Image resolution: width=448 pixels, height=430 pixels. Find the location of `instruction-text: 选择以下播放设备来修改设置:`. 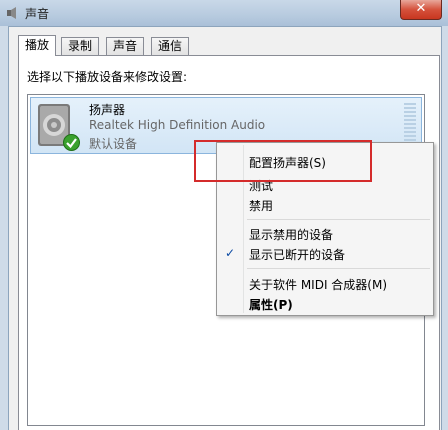

instruction-text: 选择以下播放设备来修改设置: is located at coordinates (107, 77).